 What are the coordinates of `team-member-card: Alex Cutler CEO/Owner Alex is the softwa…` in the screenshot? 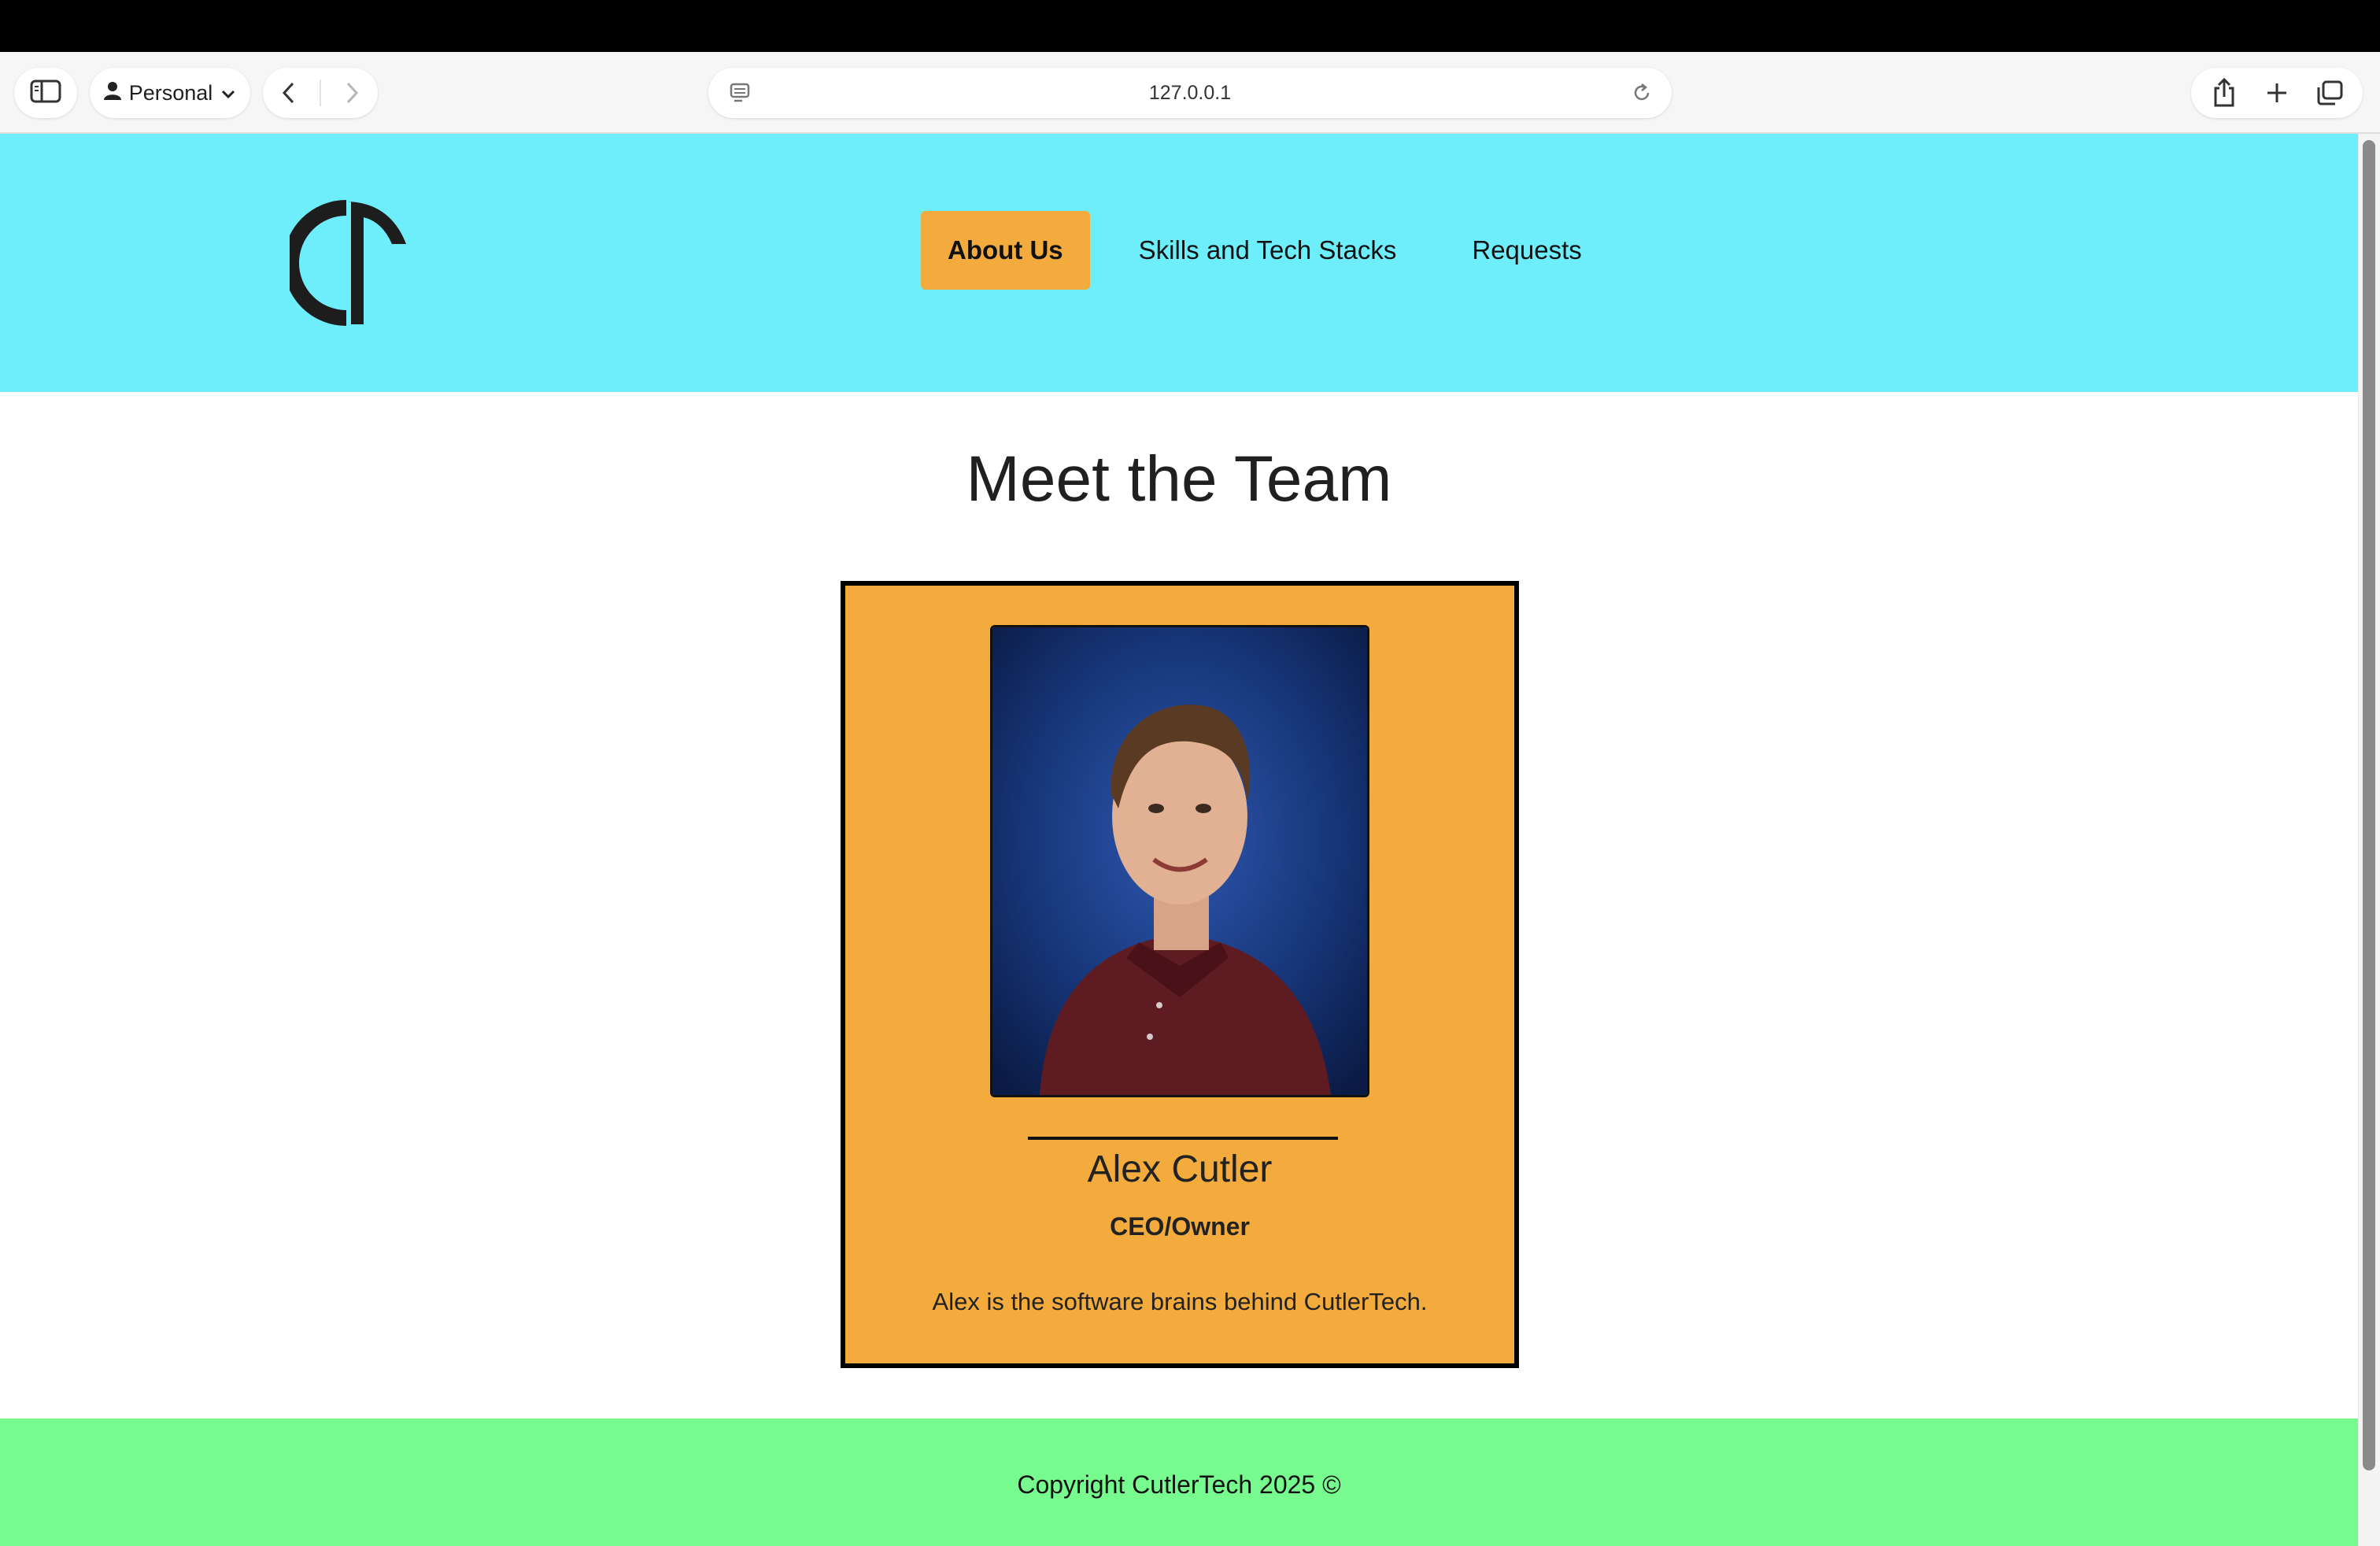 It's located at (1180, 974).